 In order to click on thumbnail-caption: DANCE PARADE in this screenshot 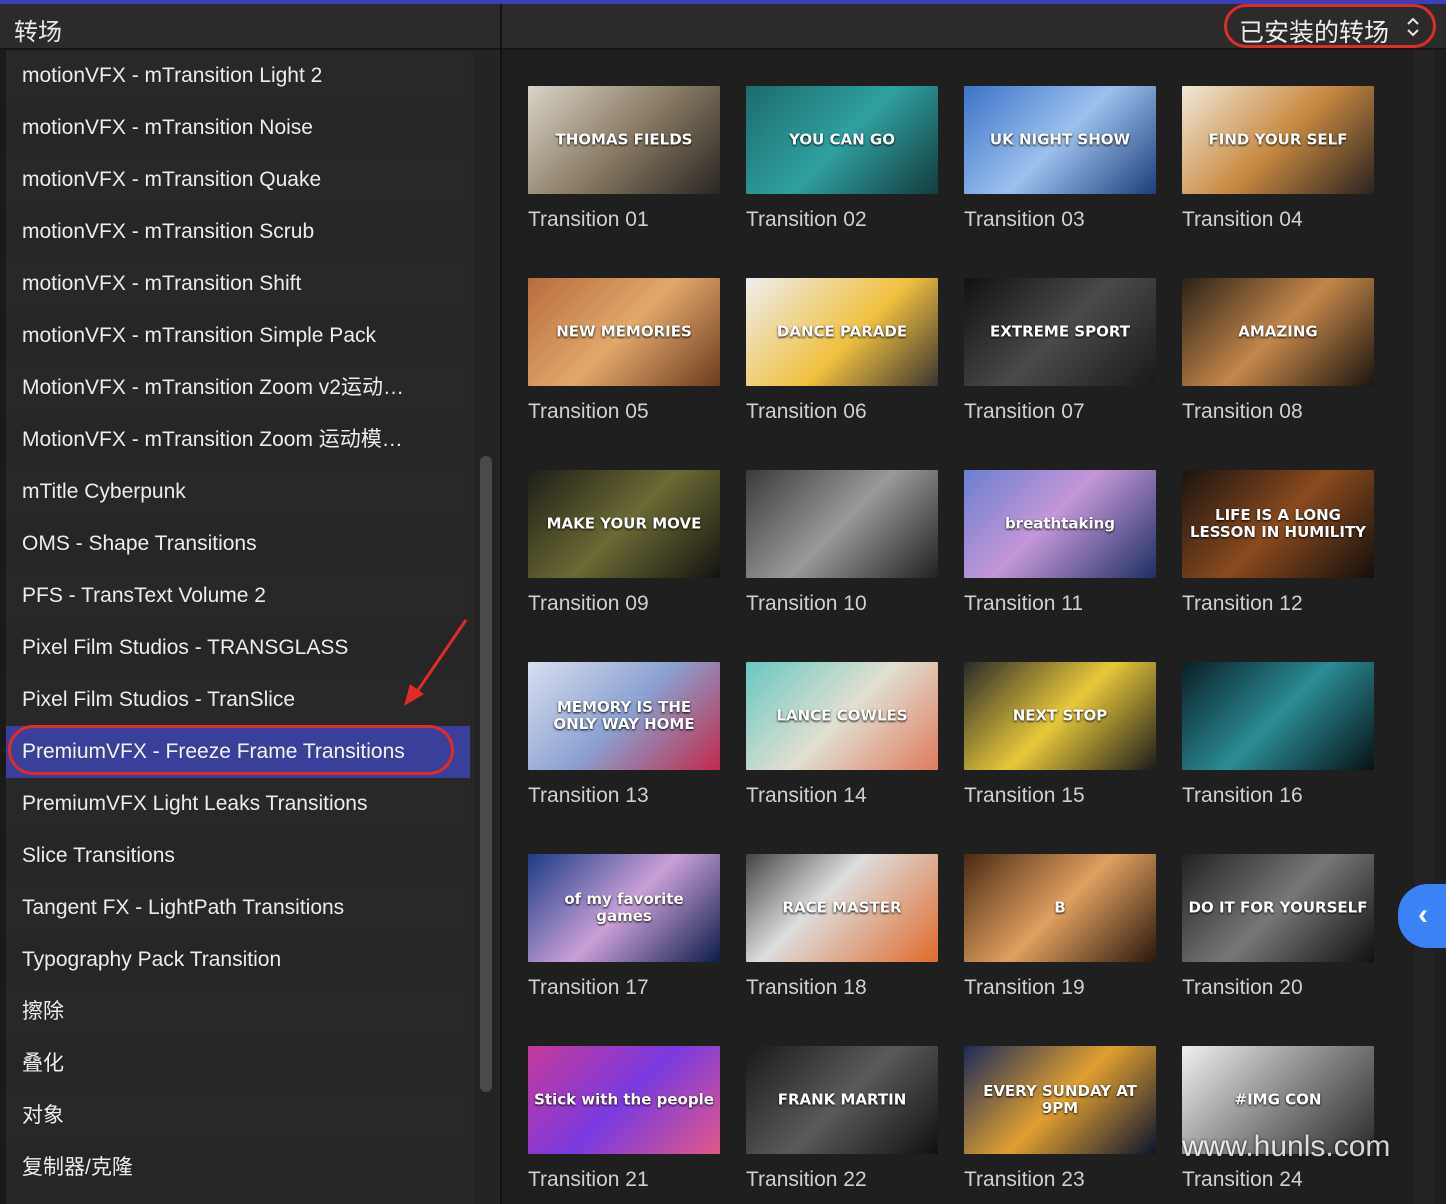, I will do `click(842, 331)`.